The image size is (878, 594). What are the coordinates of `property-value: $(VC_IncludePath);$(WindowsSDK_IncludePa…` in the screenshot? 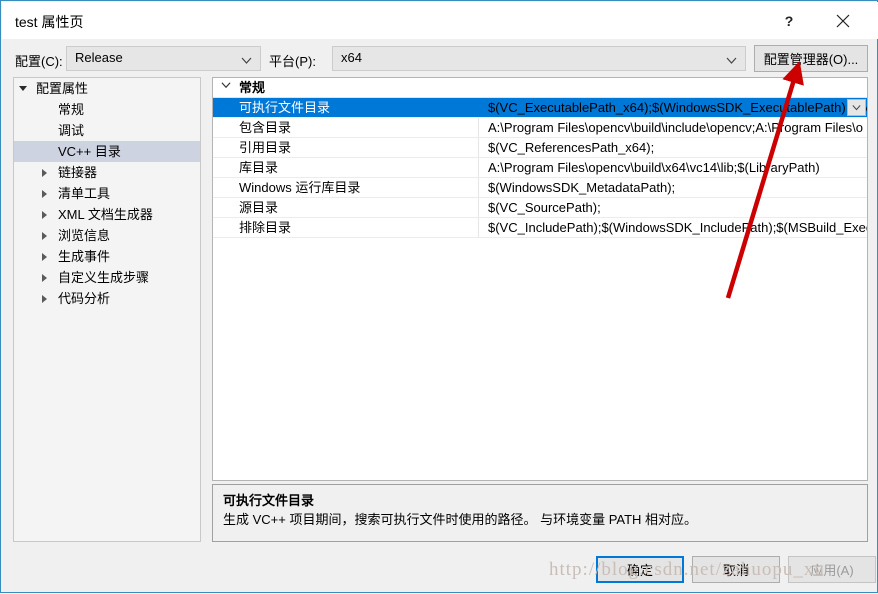 It's located at (677, 227).